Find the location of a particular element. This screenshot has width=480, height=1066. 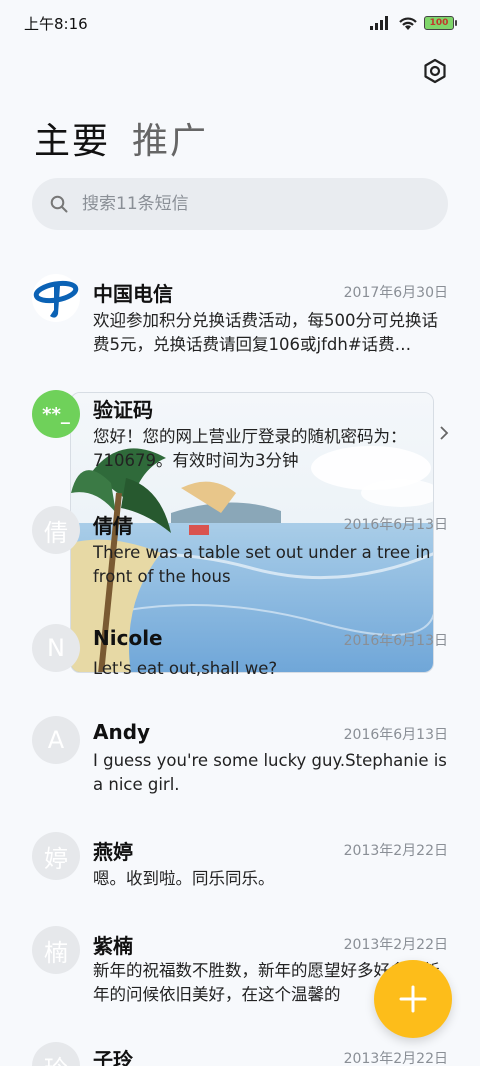

status-icons: 100 is located at coordinates (413, 23).